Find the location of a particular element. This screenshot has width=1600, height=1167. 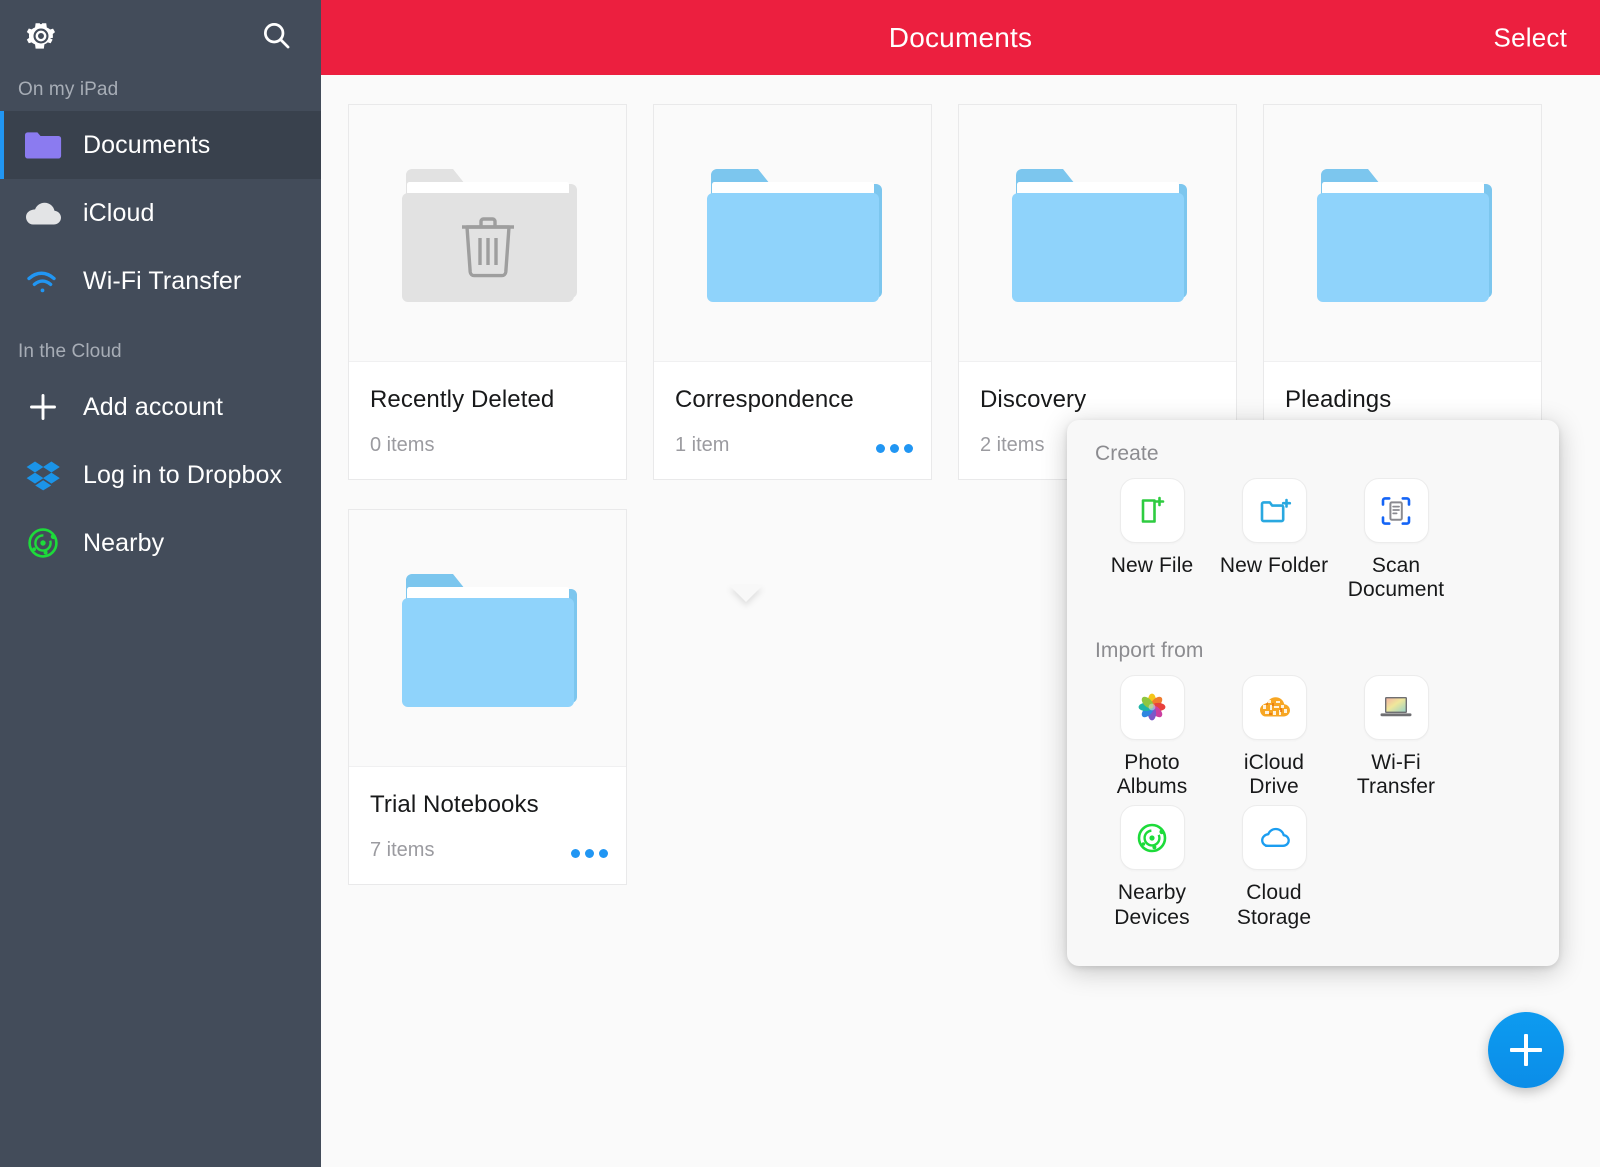

sidebar-item-add-account: Add account is located at coordinates (160, 407).